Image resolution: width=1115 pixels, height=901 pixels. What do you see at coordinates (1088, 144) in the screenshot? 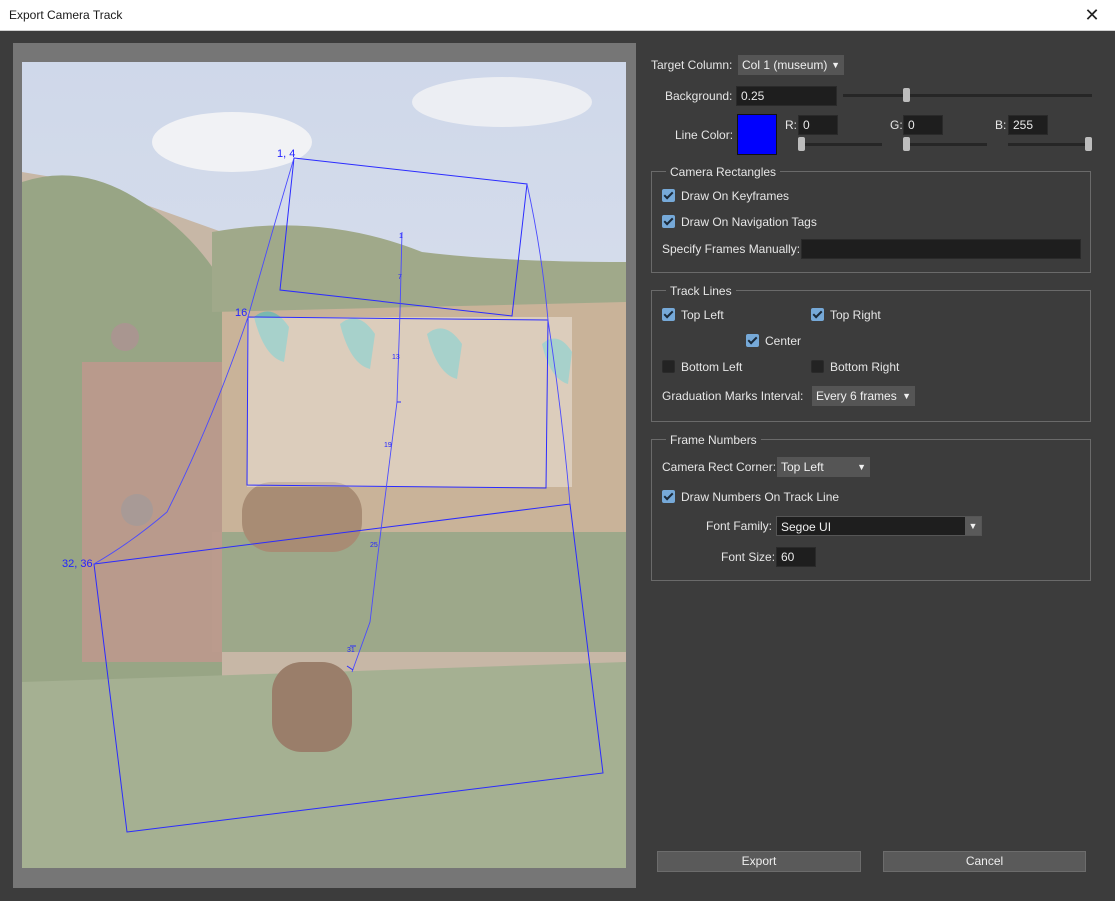
I see `blue-slider-thumb` at bounding box center [1088, 144].